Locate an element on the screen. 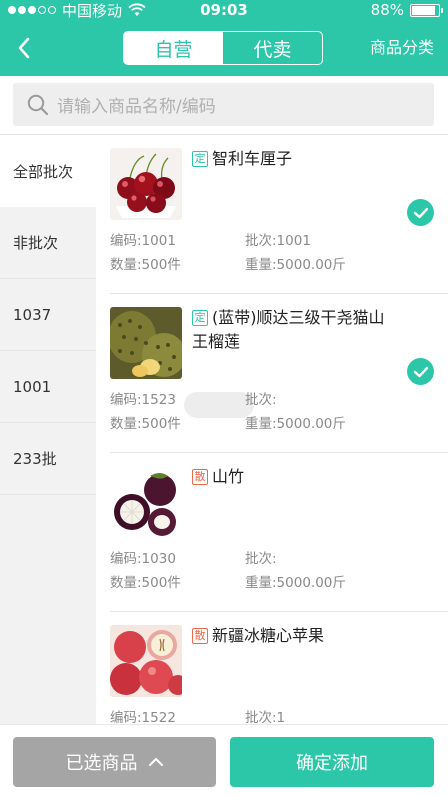 Image resolution: width=448 pixels, height=796 pixels. product-name-row: 定 (蓝带)顺达三级干尧猫山王榴莲 is located at coordinates (294, 330).